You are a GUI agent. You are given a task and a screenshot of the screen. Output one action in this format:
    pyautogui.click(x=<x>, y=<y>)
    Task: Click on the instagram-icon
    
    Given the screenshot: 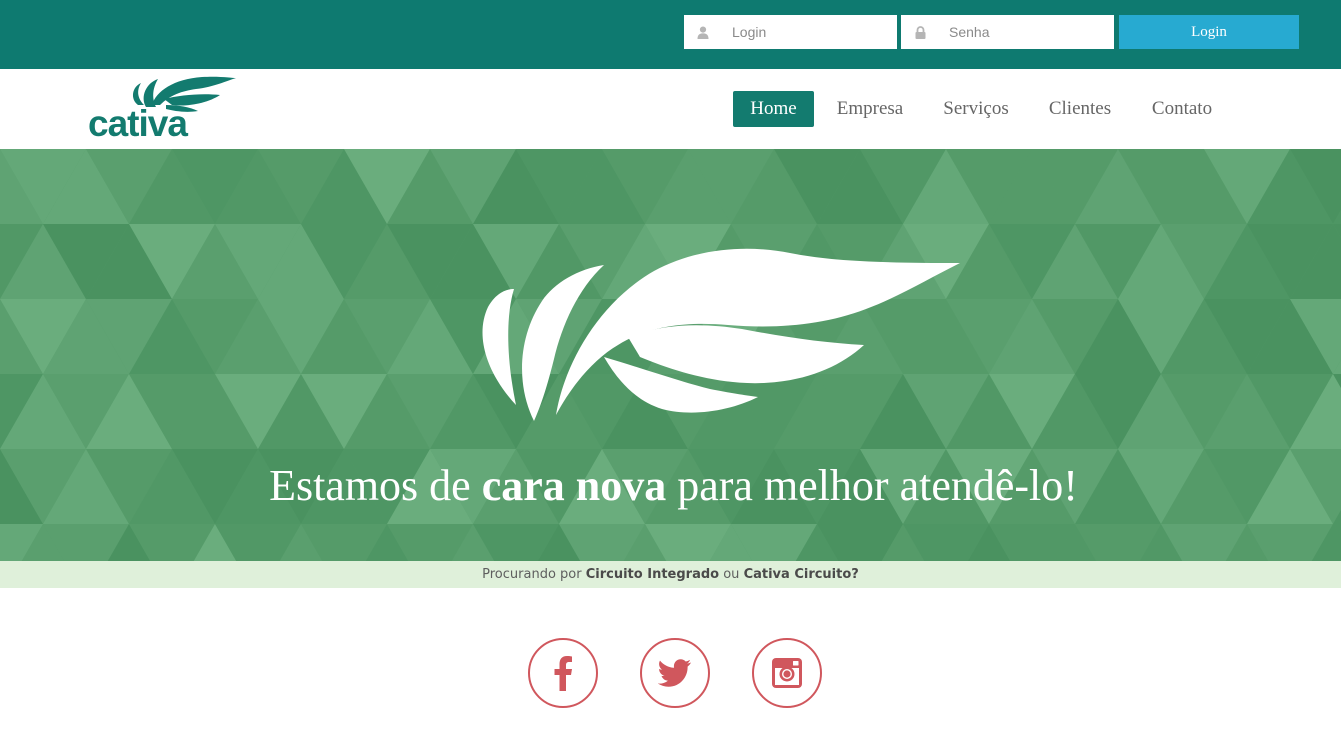 What is the action you would take?
    pyautogui.click(x=787, y=673)
    